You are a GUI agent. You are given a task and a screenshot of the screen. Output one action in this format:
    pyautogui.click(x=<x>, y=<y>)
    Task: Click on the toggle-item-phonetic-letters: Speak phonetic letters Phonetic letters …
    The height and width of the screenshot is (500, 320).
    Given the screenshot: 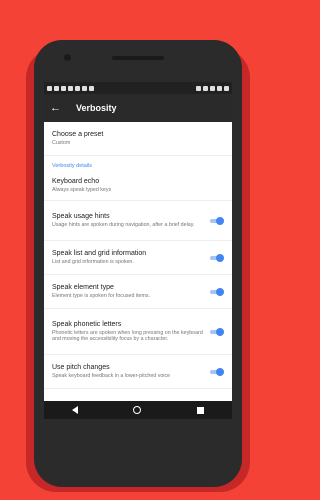 What is the action you would take?
    pyautogui.click(x=138, y=332)
    